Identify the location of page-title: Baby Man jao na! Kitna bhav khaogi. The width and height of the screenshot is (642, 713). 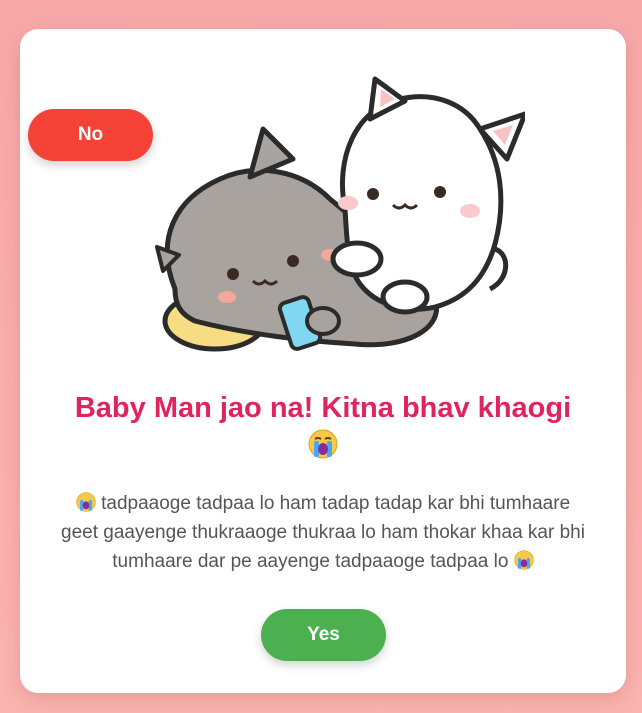
(323, 424).